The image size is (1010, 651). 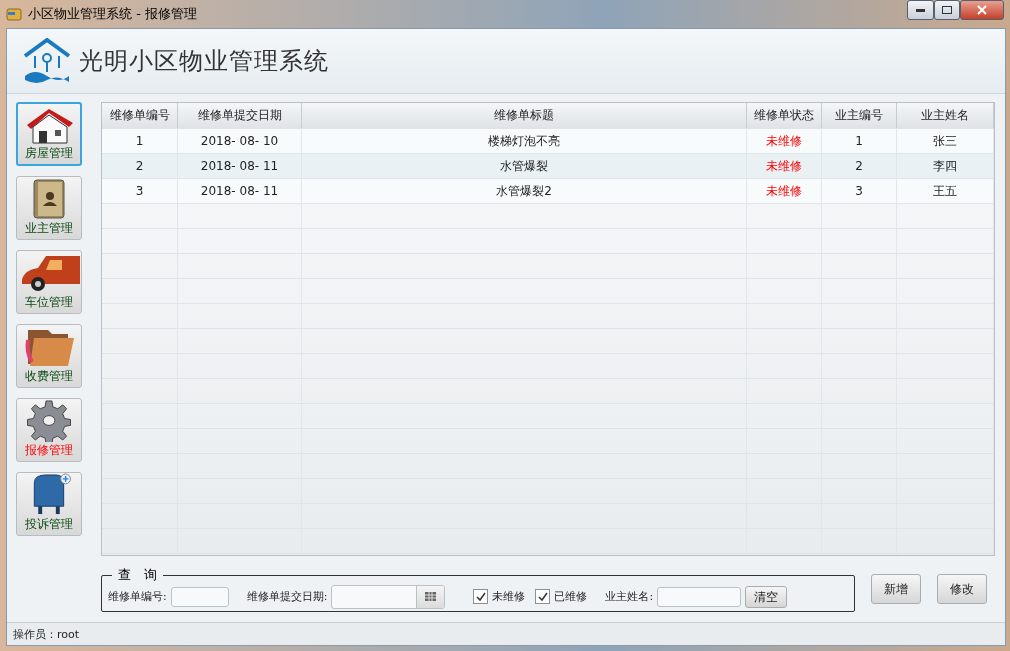 I want to click on table-cell: 水管爆裂, so click(x=524, y=166).